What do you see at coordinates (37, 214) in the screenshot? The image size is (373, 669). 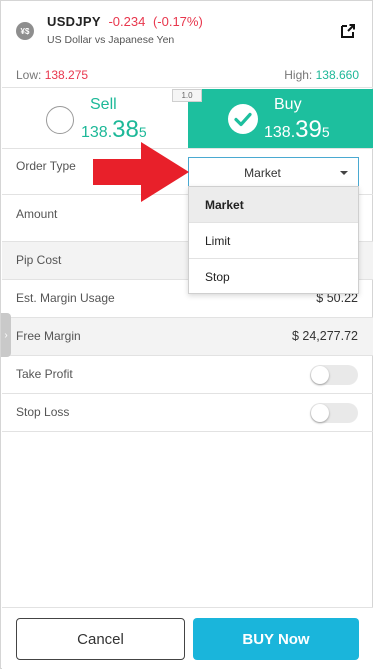 I see `amount-label: Amount` at bounding box center [37, 214].